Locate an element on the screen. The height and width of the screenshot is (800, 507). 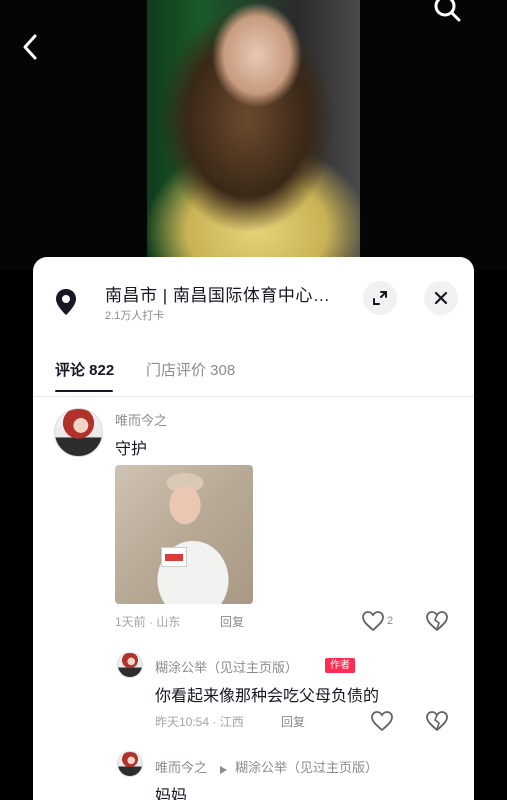
search-icon is located at coordinates (447, 12).